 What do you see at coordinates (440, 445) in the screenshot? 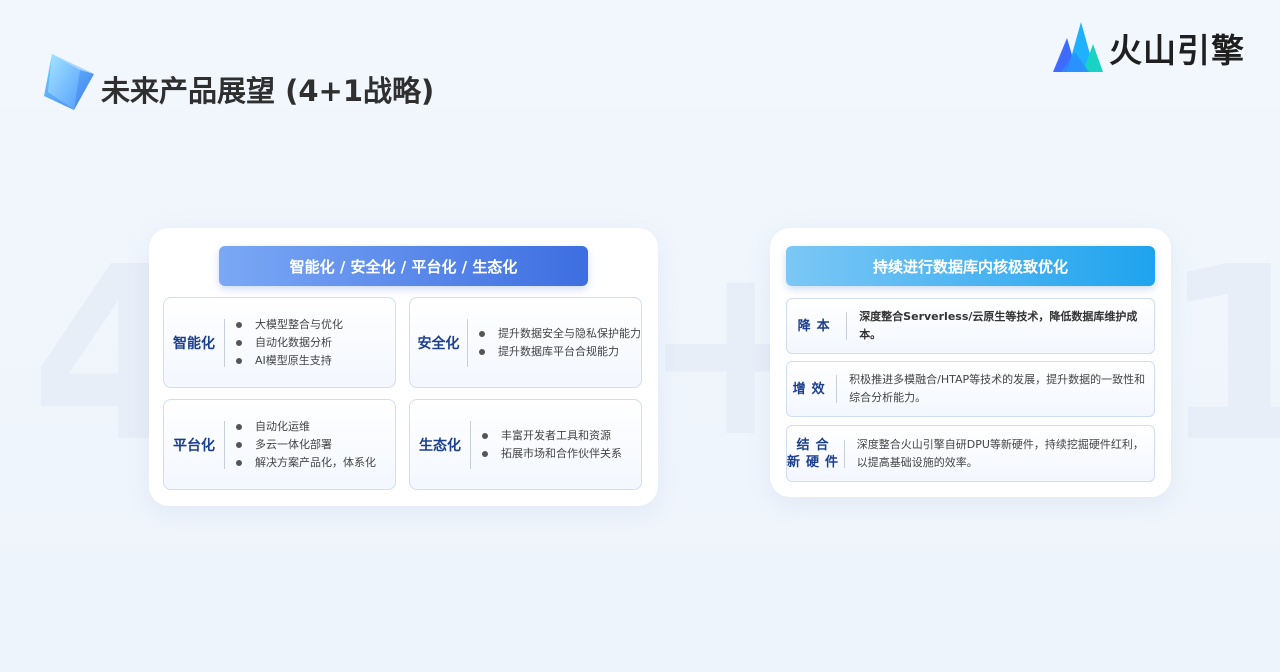
I see `card-label: 生态化` at bounding box center [440, 445].